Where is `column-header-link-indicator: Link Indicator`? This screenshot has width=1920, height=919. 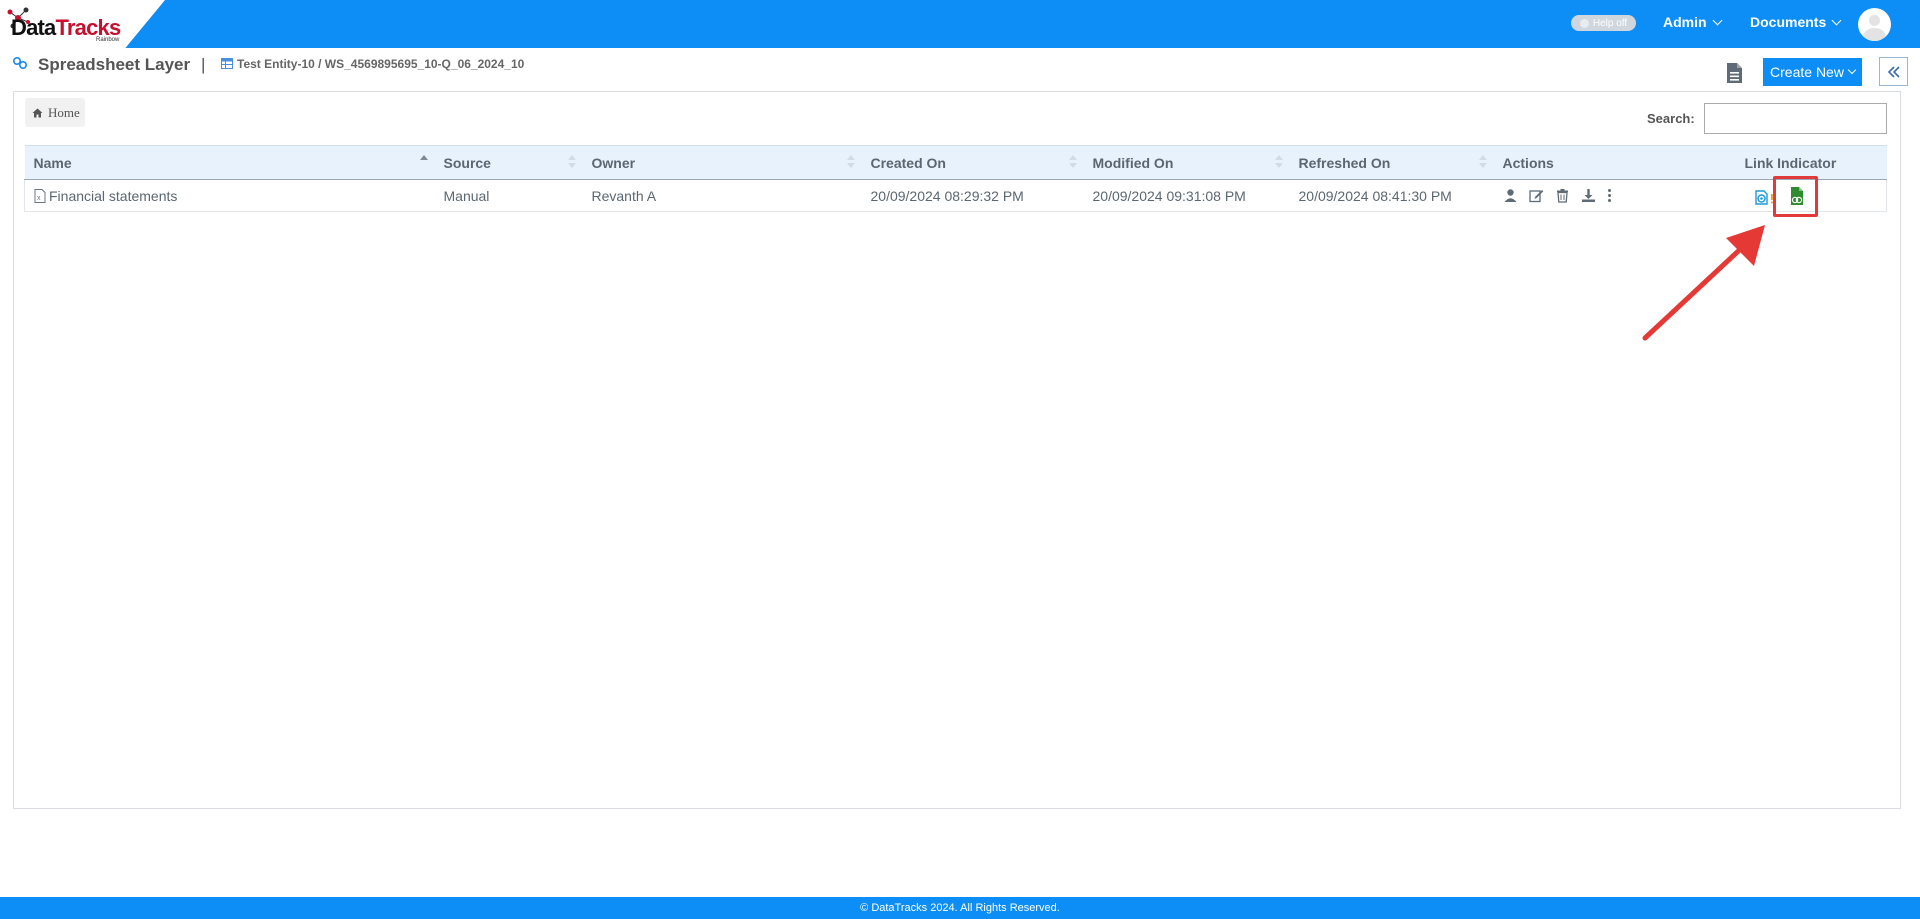
column-header-link-indicator: Link Indicator is located at coordinates (1811, 162).